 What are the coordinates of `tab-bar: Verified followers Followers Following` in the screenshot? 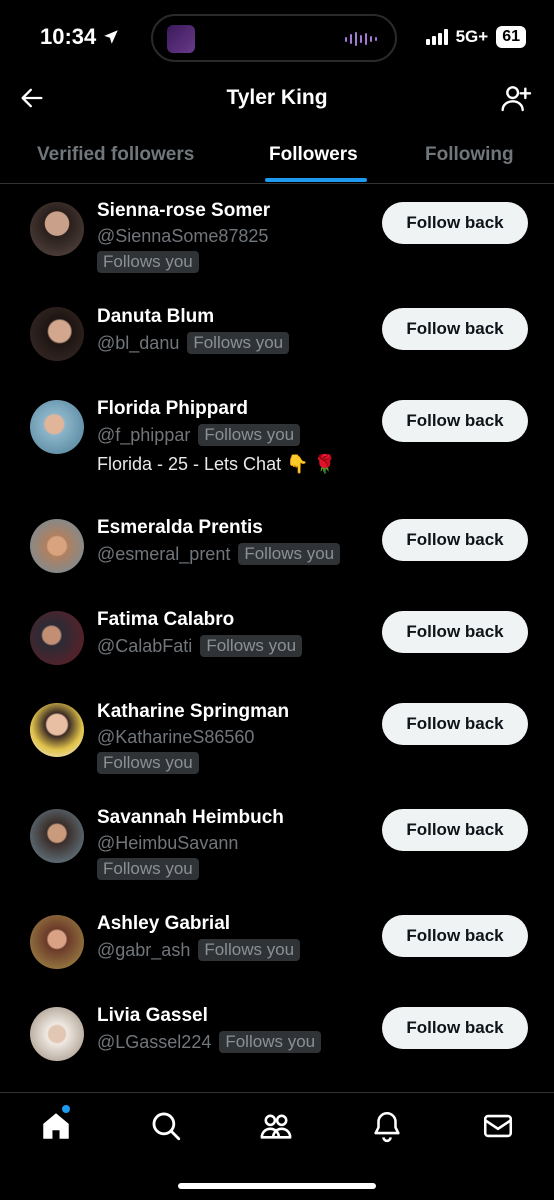 It's located at (277, 155).